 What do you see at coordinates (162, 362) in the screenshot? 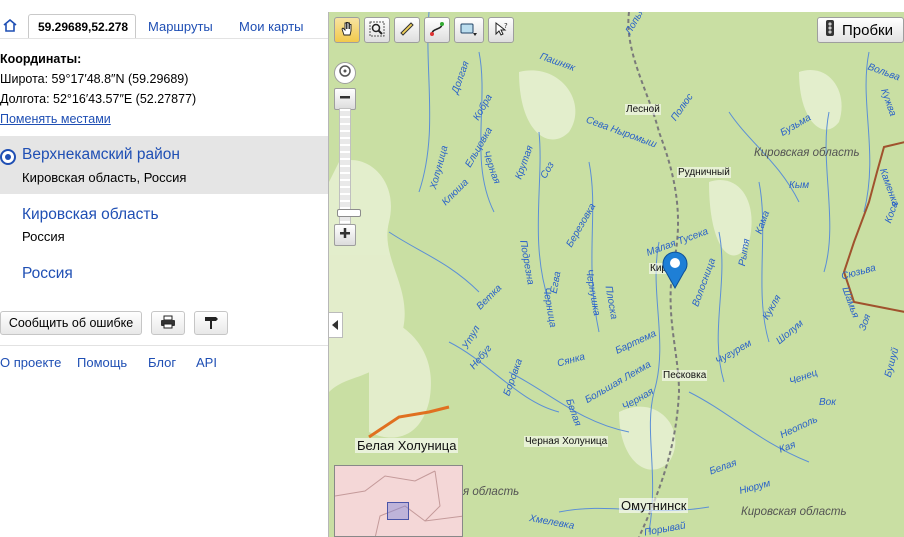
I see `blog-link: Блог` at bounding box center [162, 362].